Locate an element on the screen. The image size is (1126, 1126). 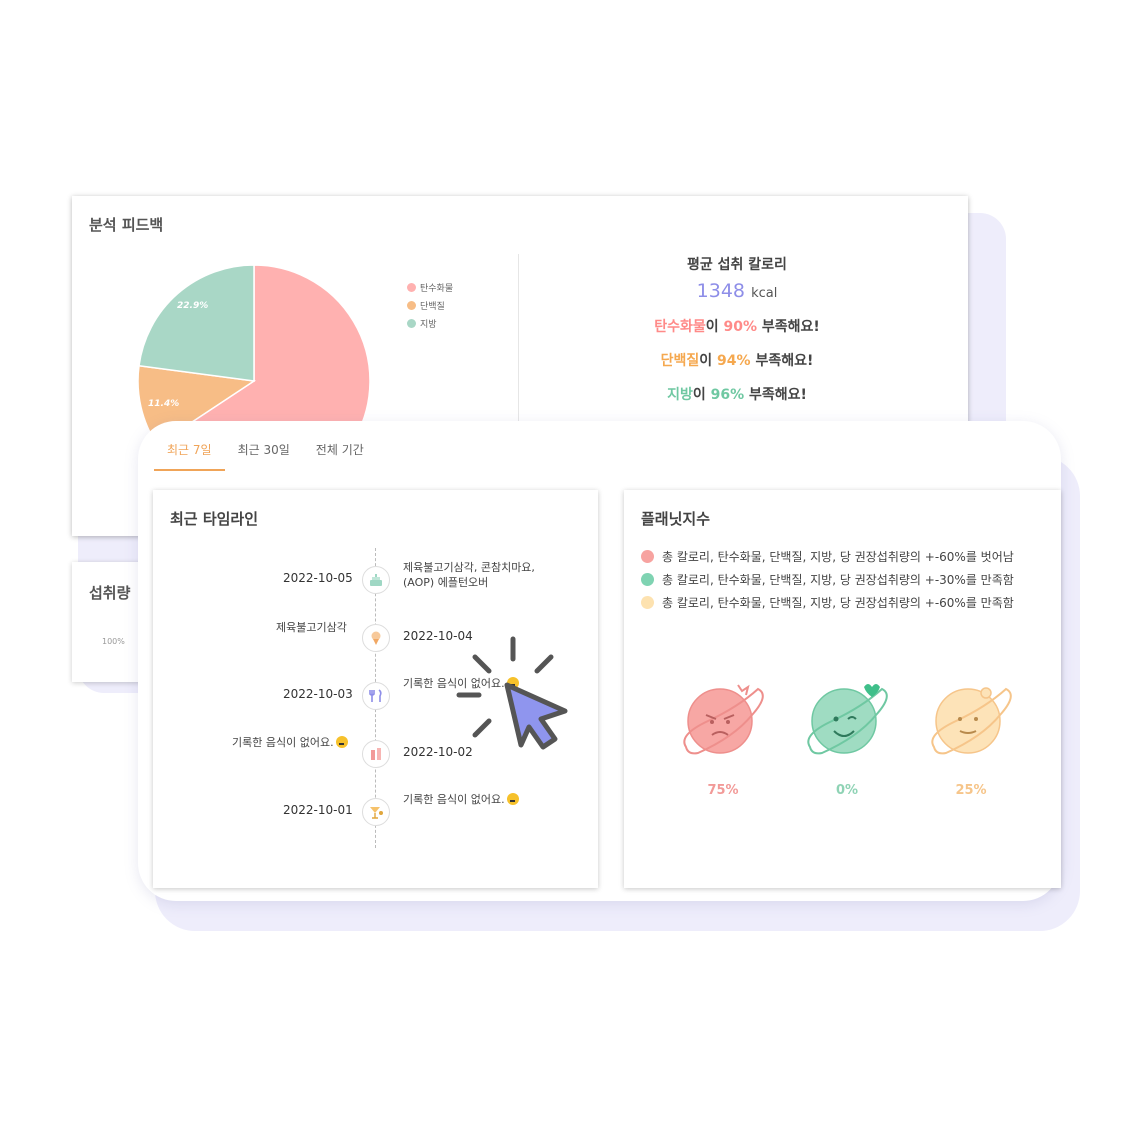
deficit-nutrient-fat: 지방 is located at coordinates (680, 395).